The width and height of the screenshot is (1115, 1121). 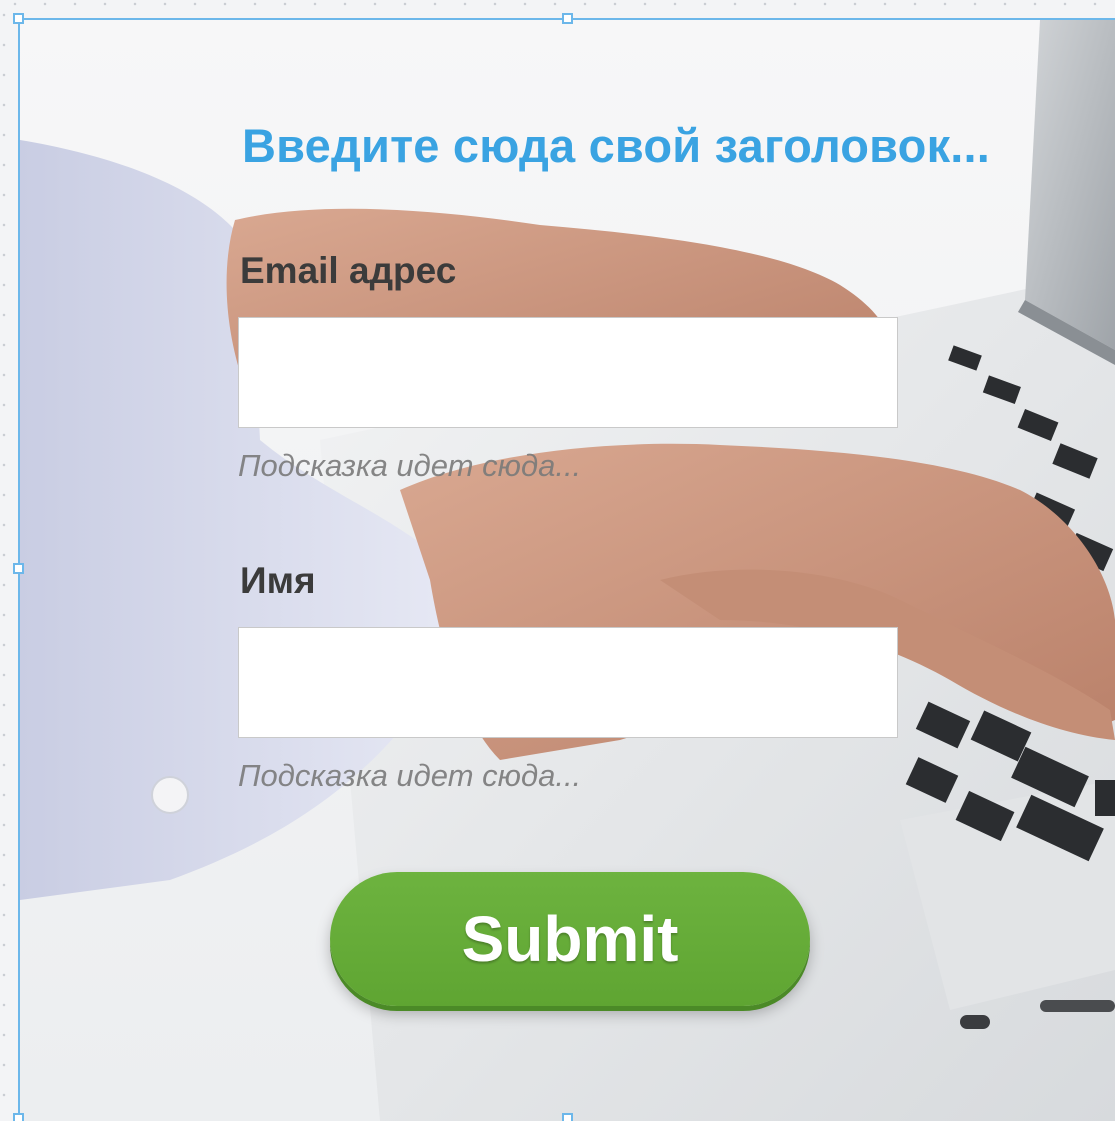 I want to click on email-label: Email адрес, so click(x=348, y=270).